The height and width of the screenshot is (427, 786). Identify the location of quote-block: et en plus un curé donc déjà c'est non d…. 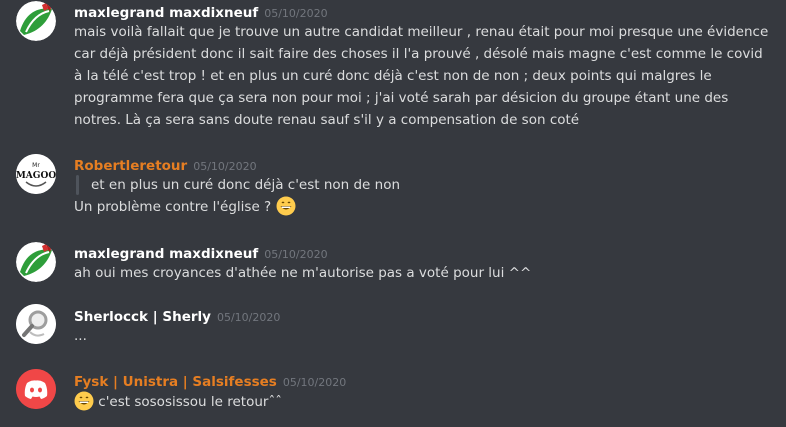
(424, 185).